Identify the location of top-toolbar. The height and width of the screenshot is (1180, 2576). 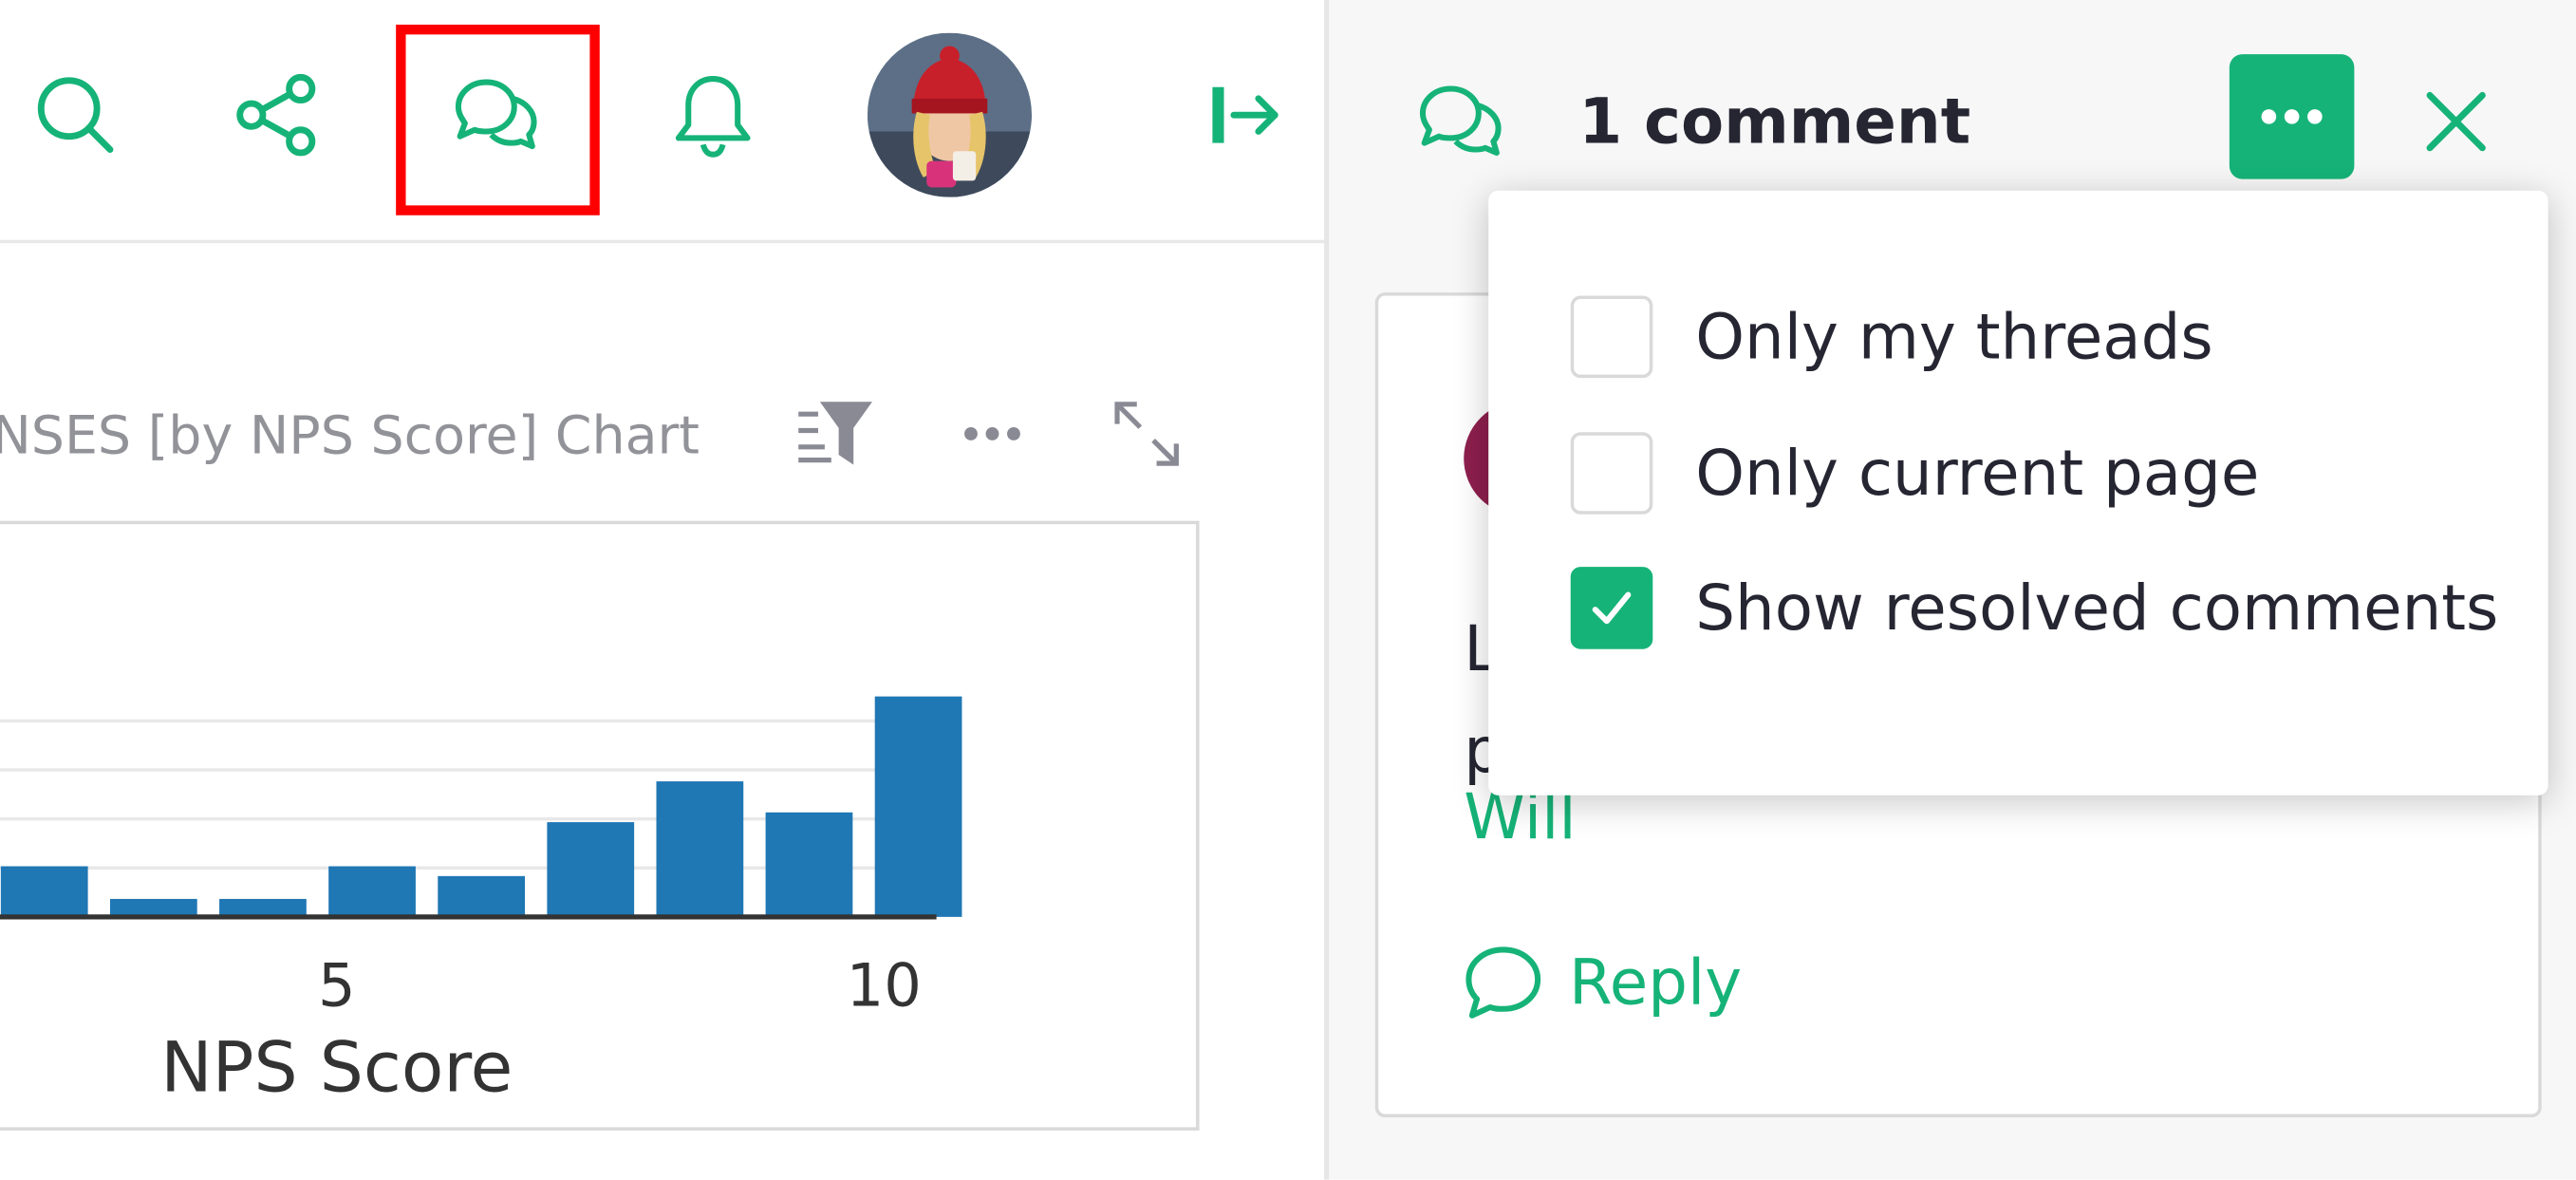
(664, 122).